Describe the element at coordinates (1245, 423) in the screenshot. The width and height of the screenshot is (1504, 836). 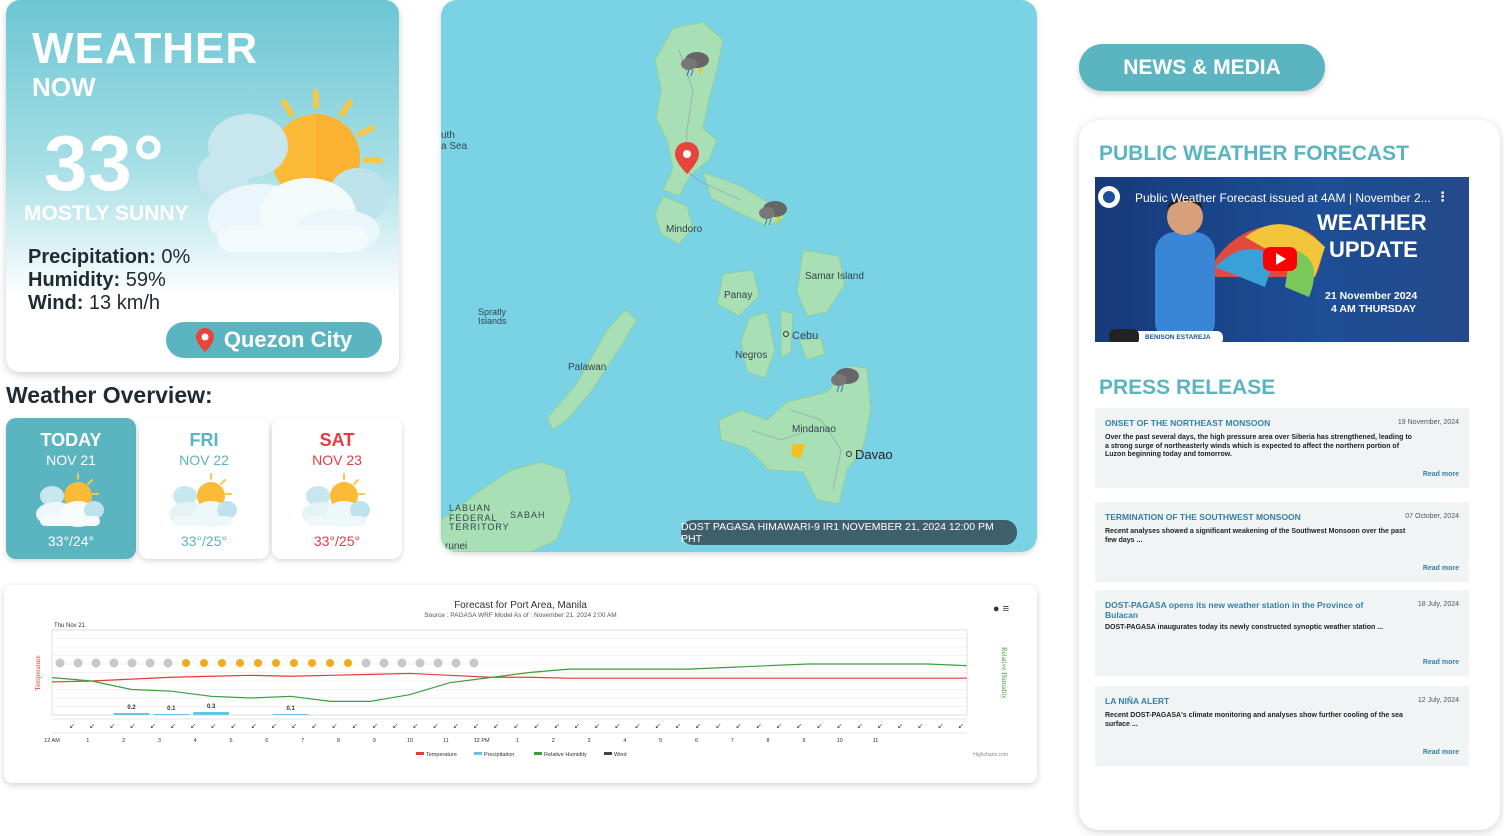
I see `press-item-title: ONSET OF THE NORTHEAST MONSOON` at that location.